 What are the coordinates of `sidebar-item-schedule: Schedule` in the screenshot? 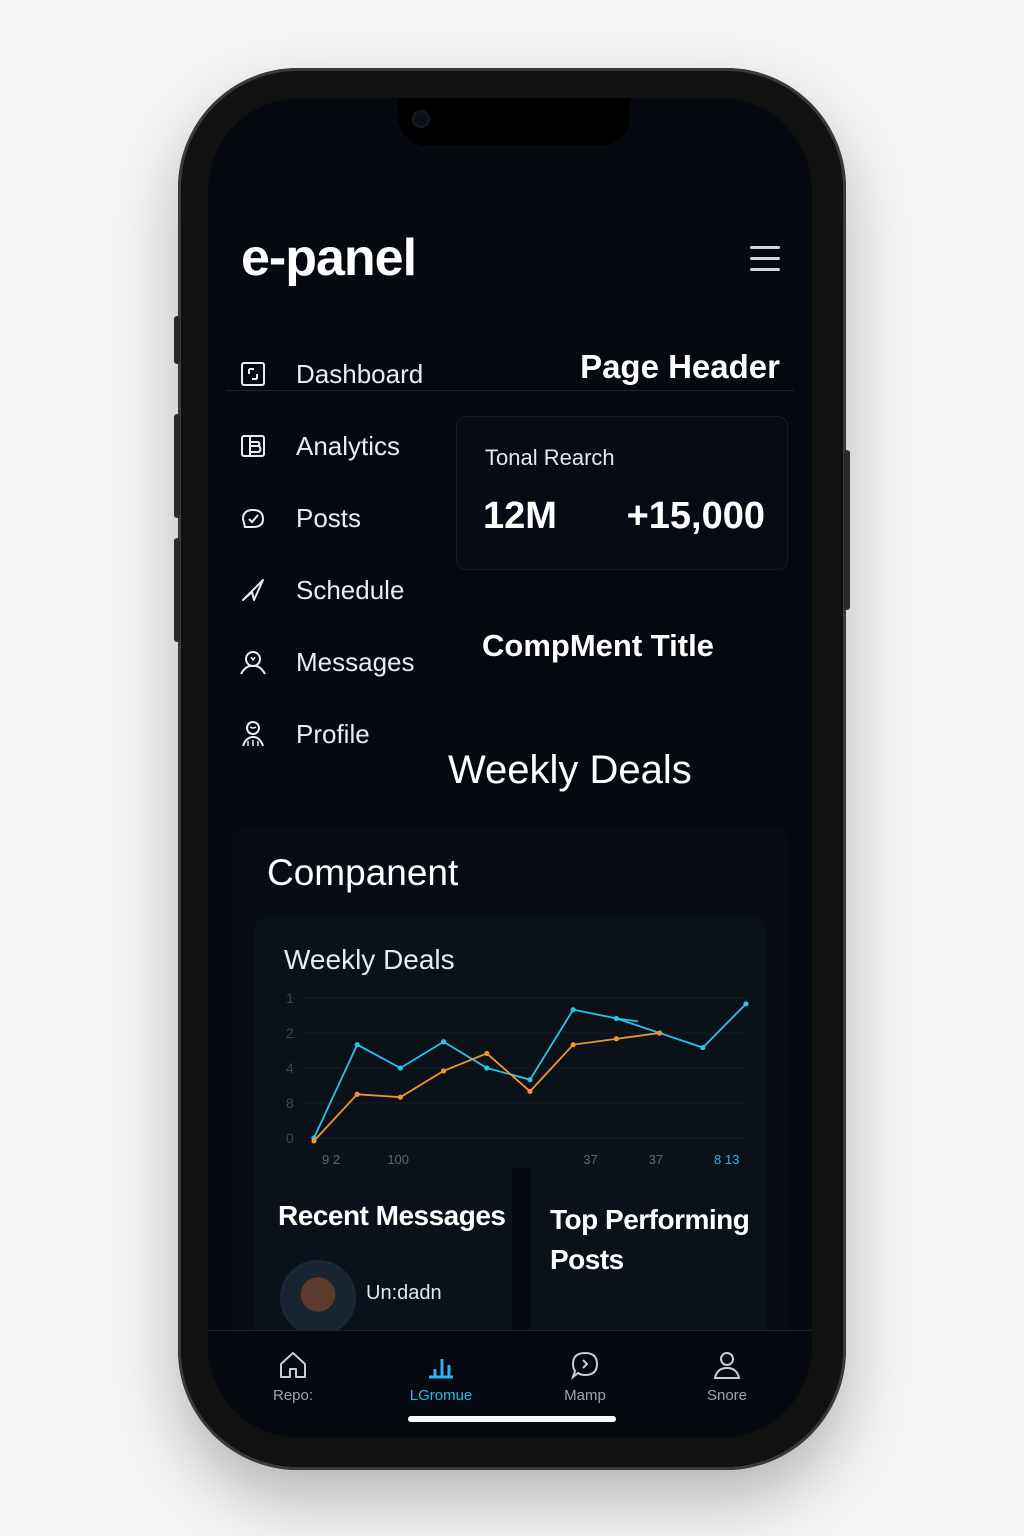 It's located at (321, 590).